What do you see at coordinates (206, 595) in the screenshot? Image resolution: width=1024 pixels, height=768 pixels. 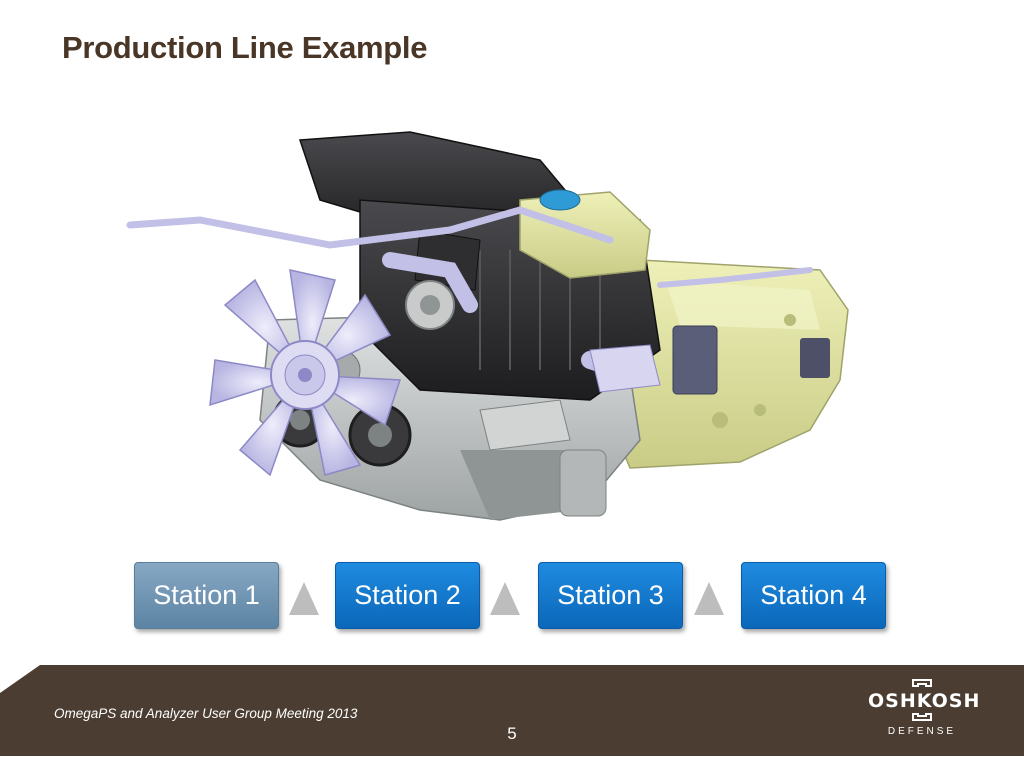 I see `station-1-button: Station 1` at bounding box center [206, 595].